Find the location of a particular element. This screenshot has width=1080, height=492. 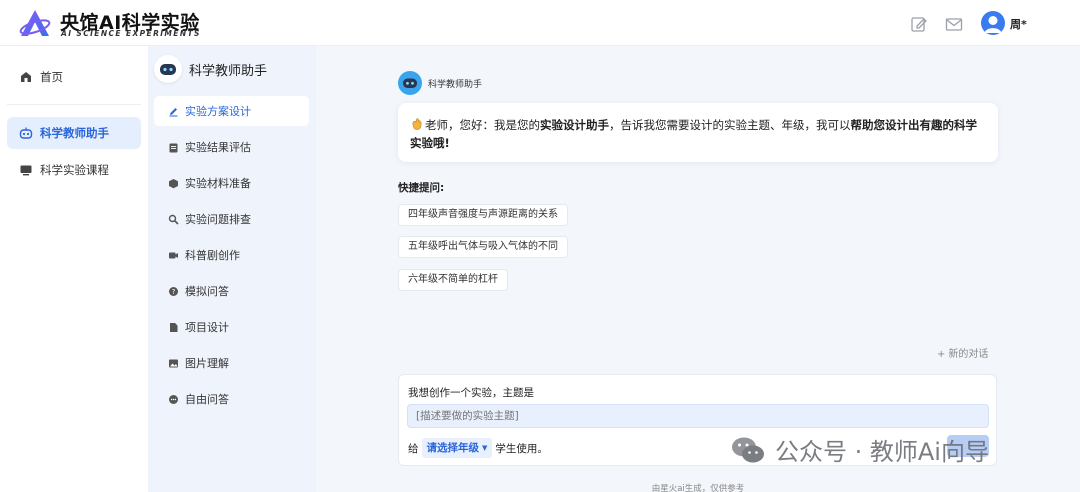

quick-question-chip: 五年级呼出气体与吸入气体的不同 is located at coordinates (483, 247).